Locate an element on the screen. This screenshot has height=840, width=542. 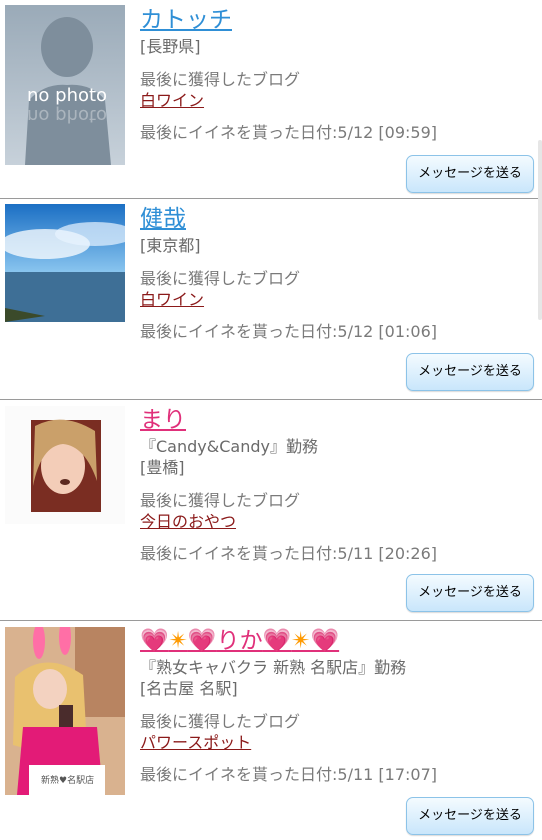
scrollbar is located at coordinates (540, 230).